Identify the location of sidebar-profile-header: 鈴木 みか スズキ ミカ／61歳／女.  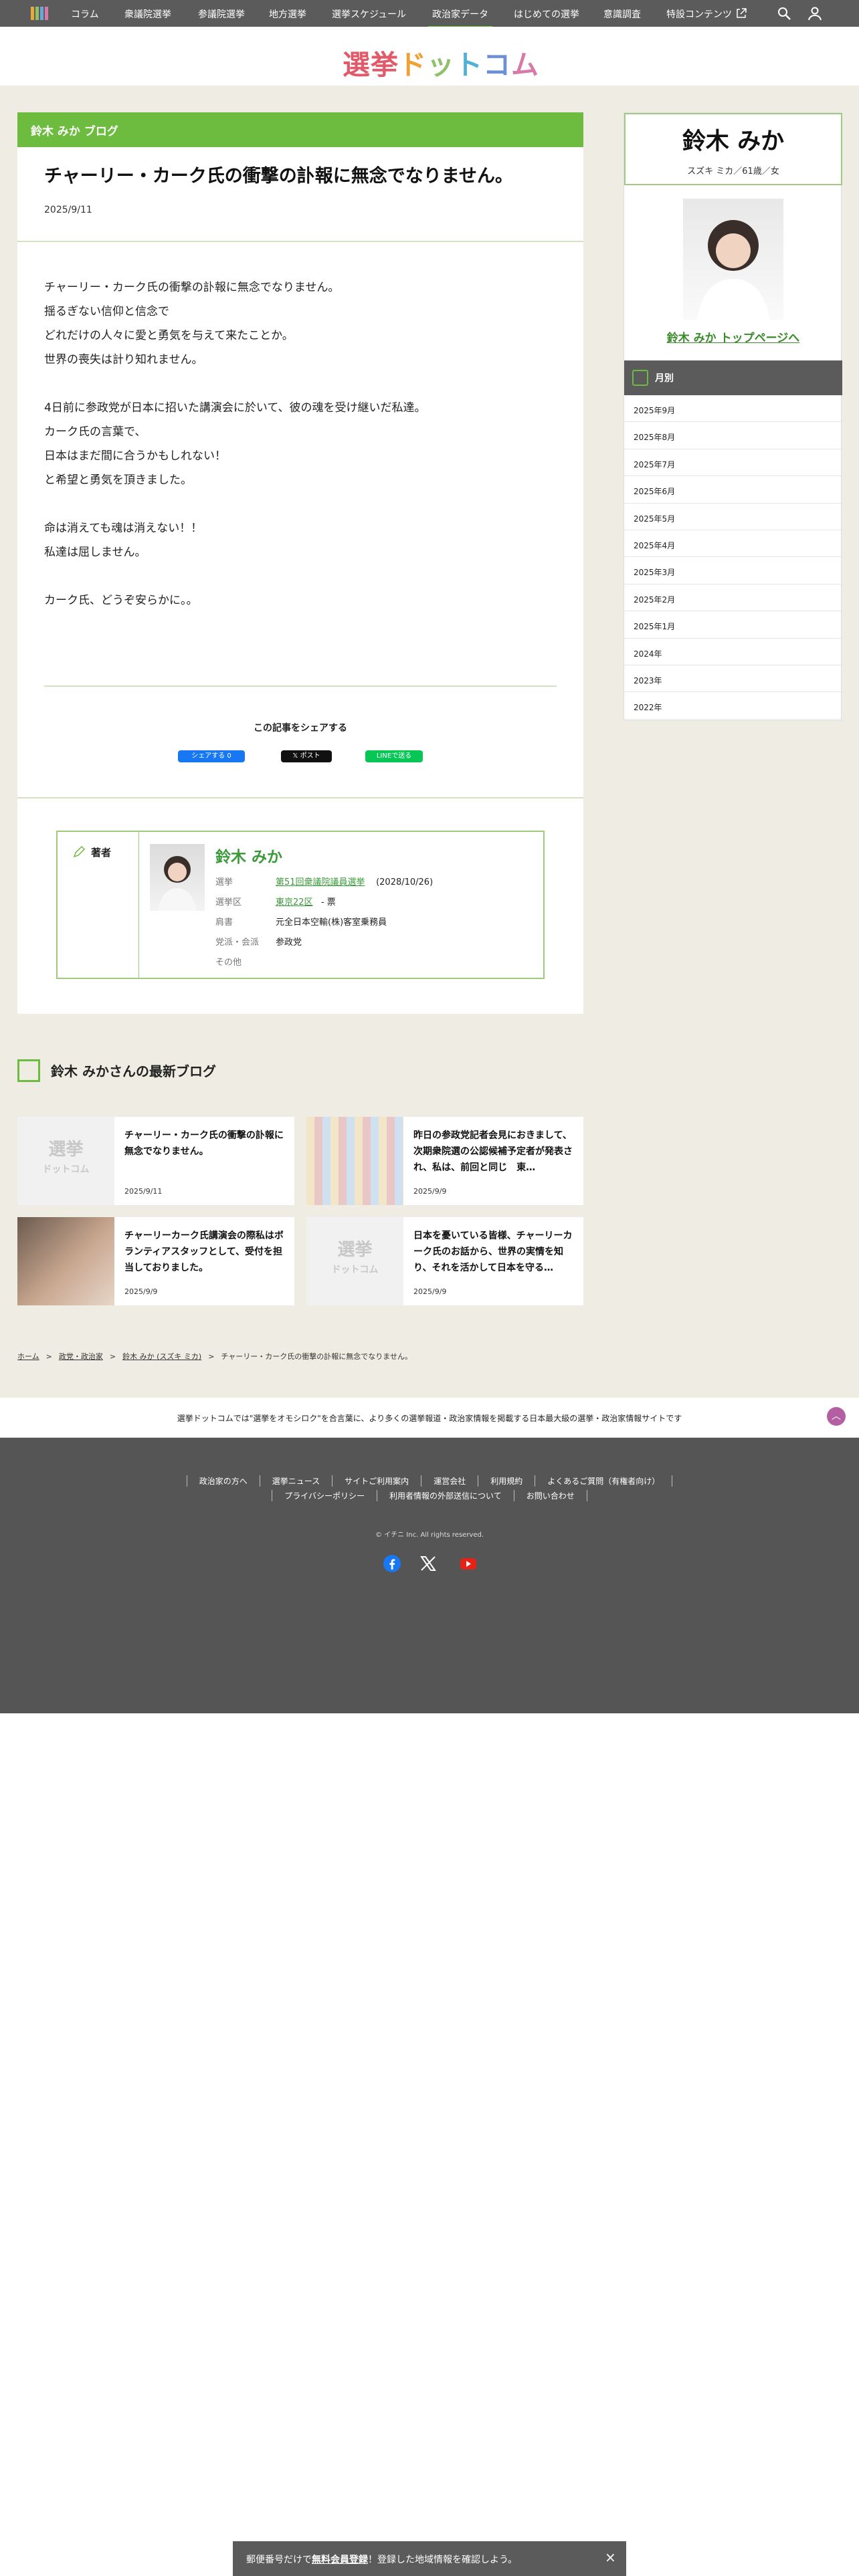
(733, 149).